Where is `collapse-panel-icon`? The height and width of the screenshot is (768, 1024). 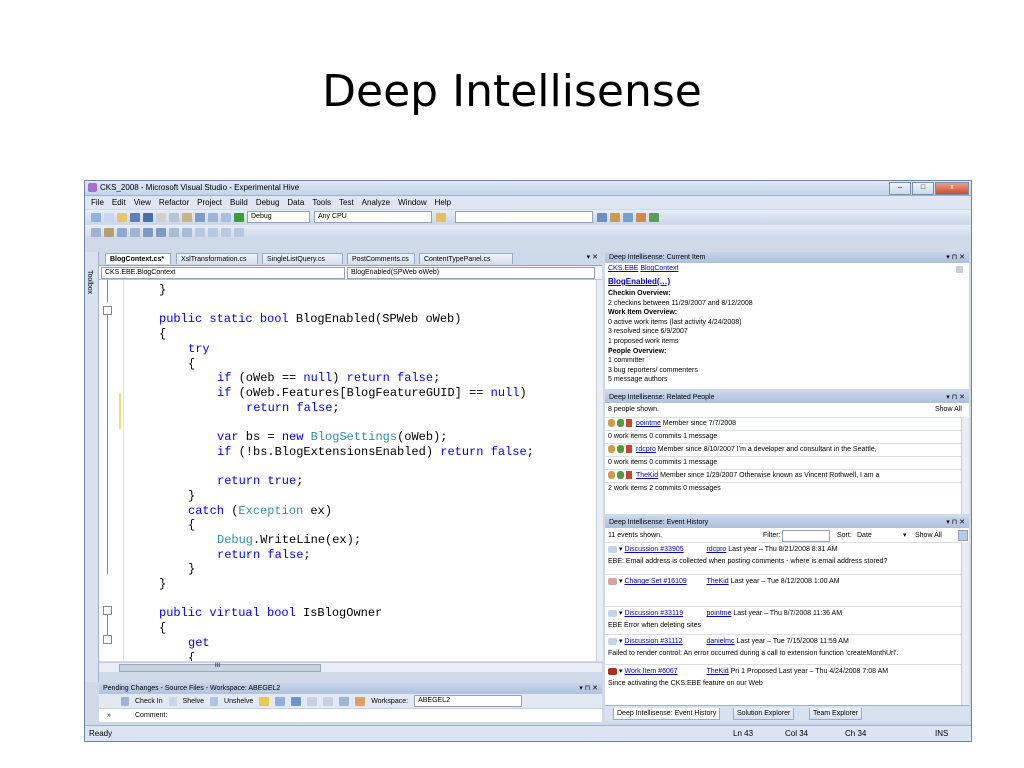 collapse-panel-icon is located at coordinates (963, 535).